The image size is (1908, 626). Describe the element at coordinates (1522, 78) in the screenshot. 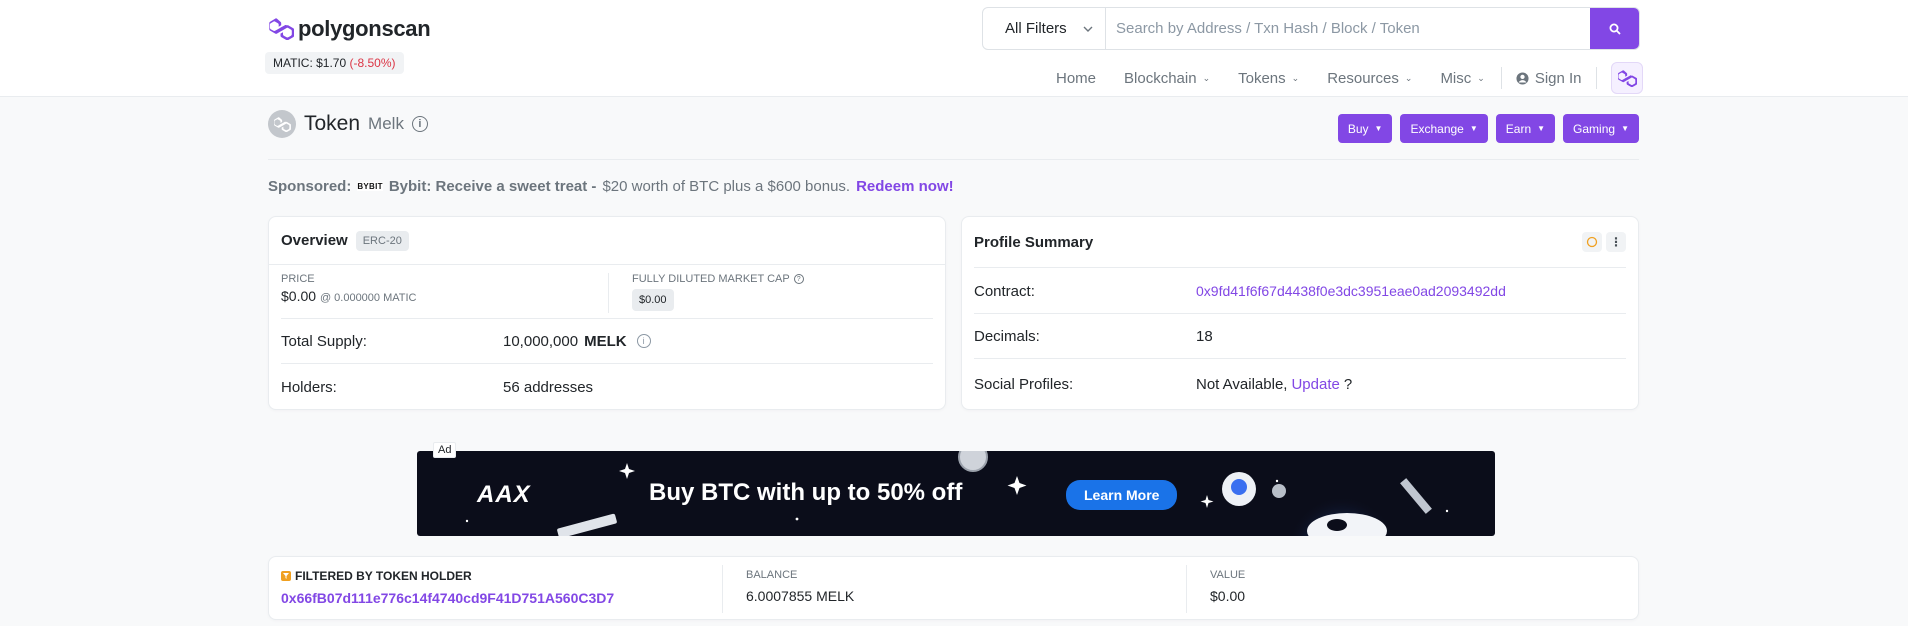

I see `user-circle-icon` at that location.